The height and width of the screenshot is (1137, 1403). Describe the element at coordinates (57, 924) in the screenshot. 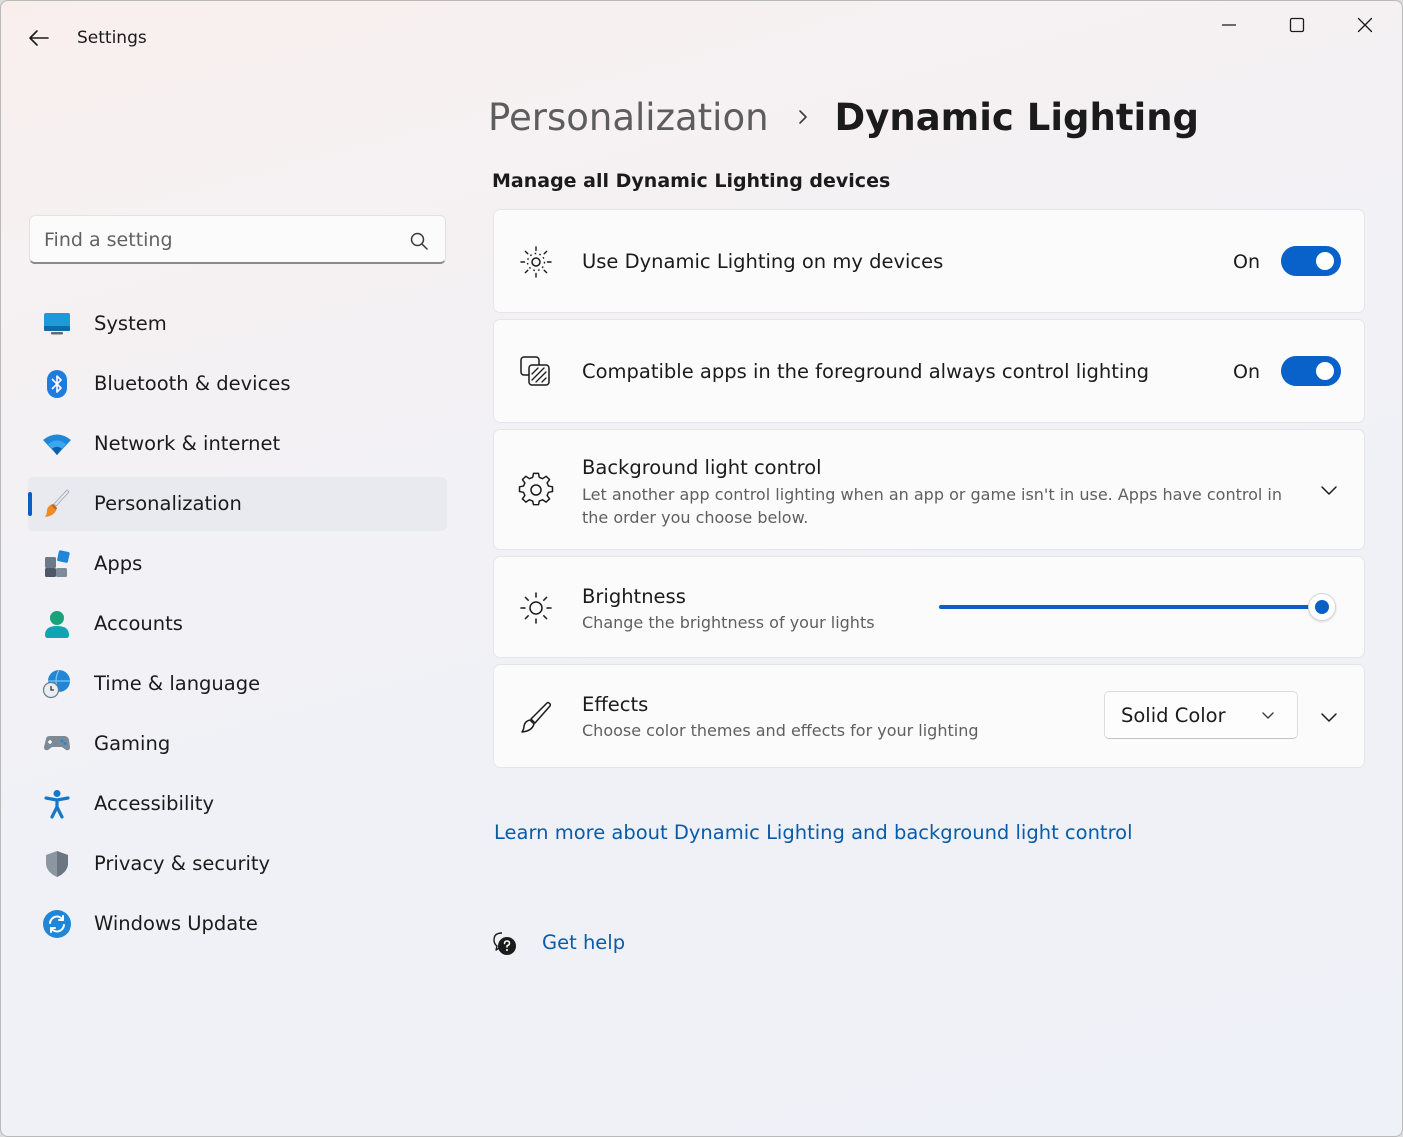

I see `sync-icon` at that location.